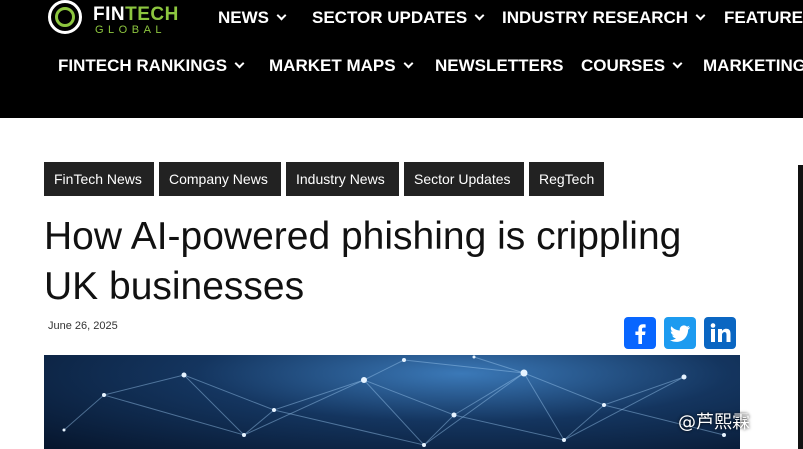  I want to click on nav-industry-research: INDUSTRY RESEARCH, so click(604, 18).